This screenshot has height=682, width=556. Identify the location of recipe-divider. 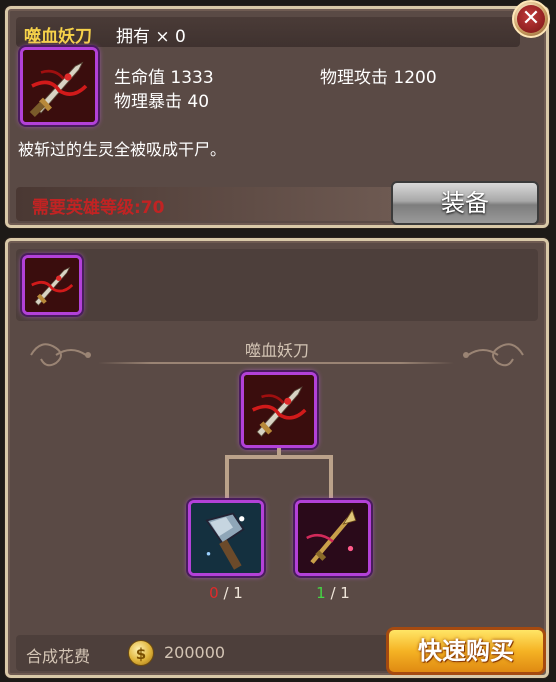
(276, 363).